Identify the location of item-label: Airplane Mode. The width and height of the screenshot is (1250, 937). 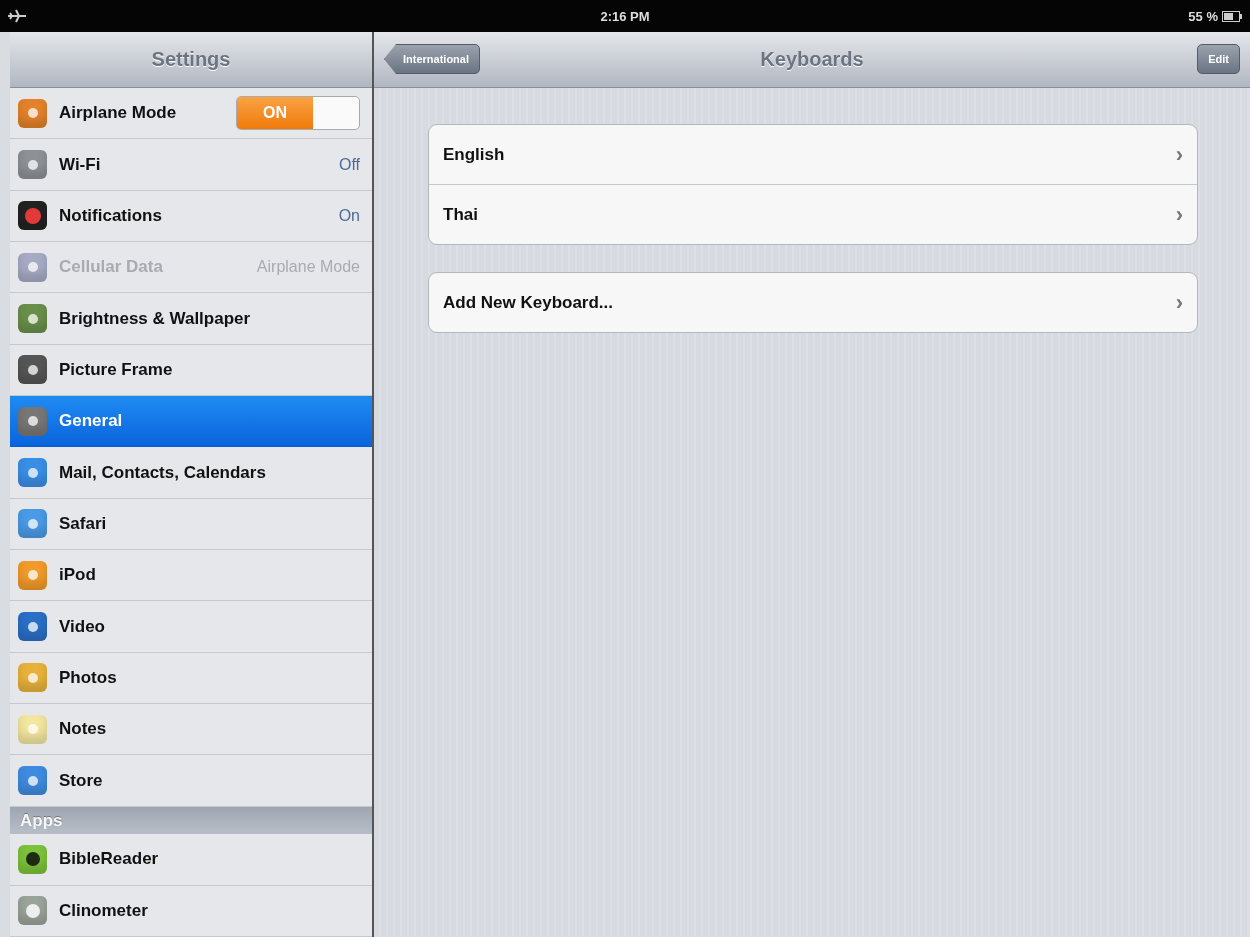
(118, 113).